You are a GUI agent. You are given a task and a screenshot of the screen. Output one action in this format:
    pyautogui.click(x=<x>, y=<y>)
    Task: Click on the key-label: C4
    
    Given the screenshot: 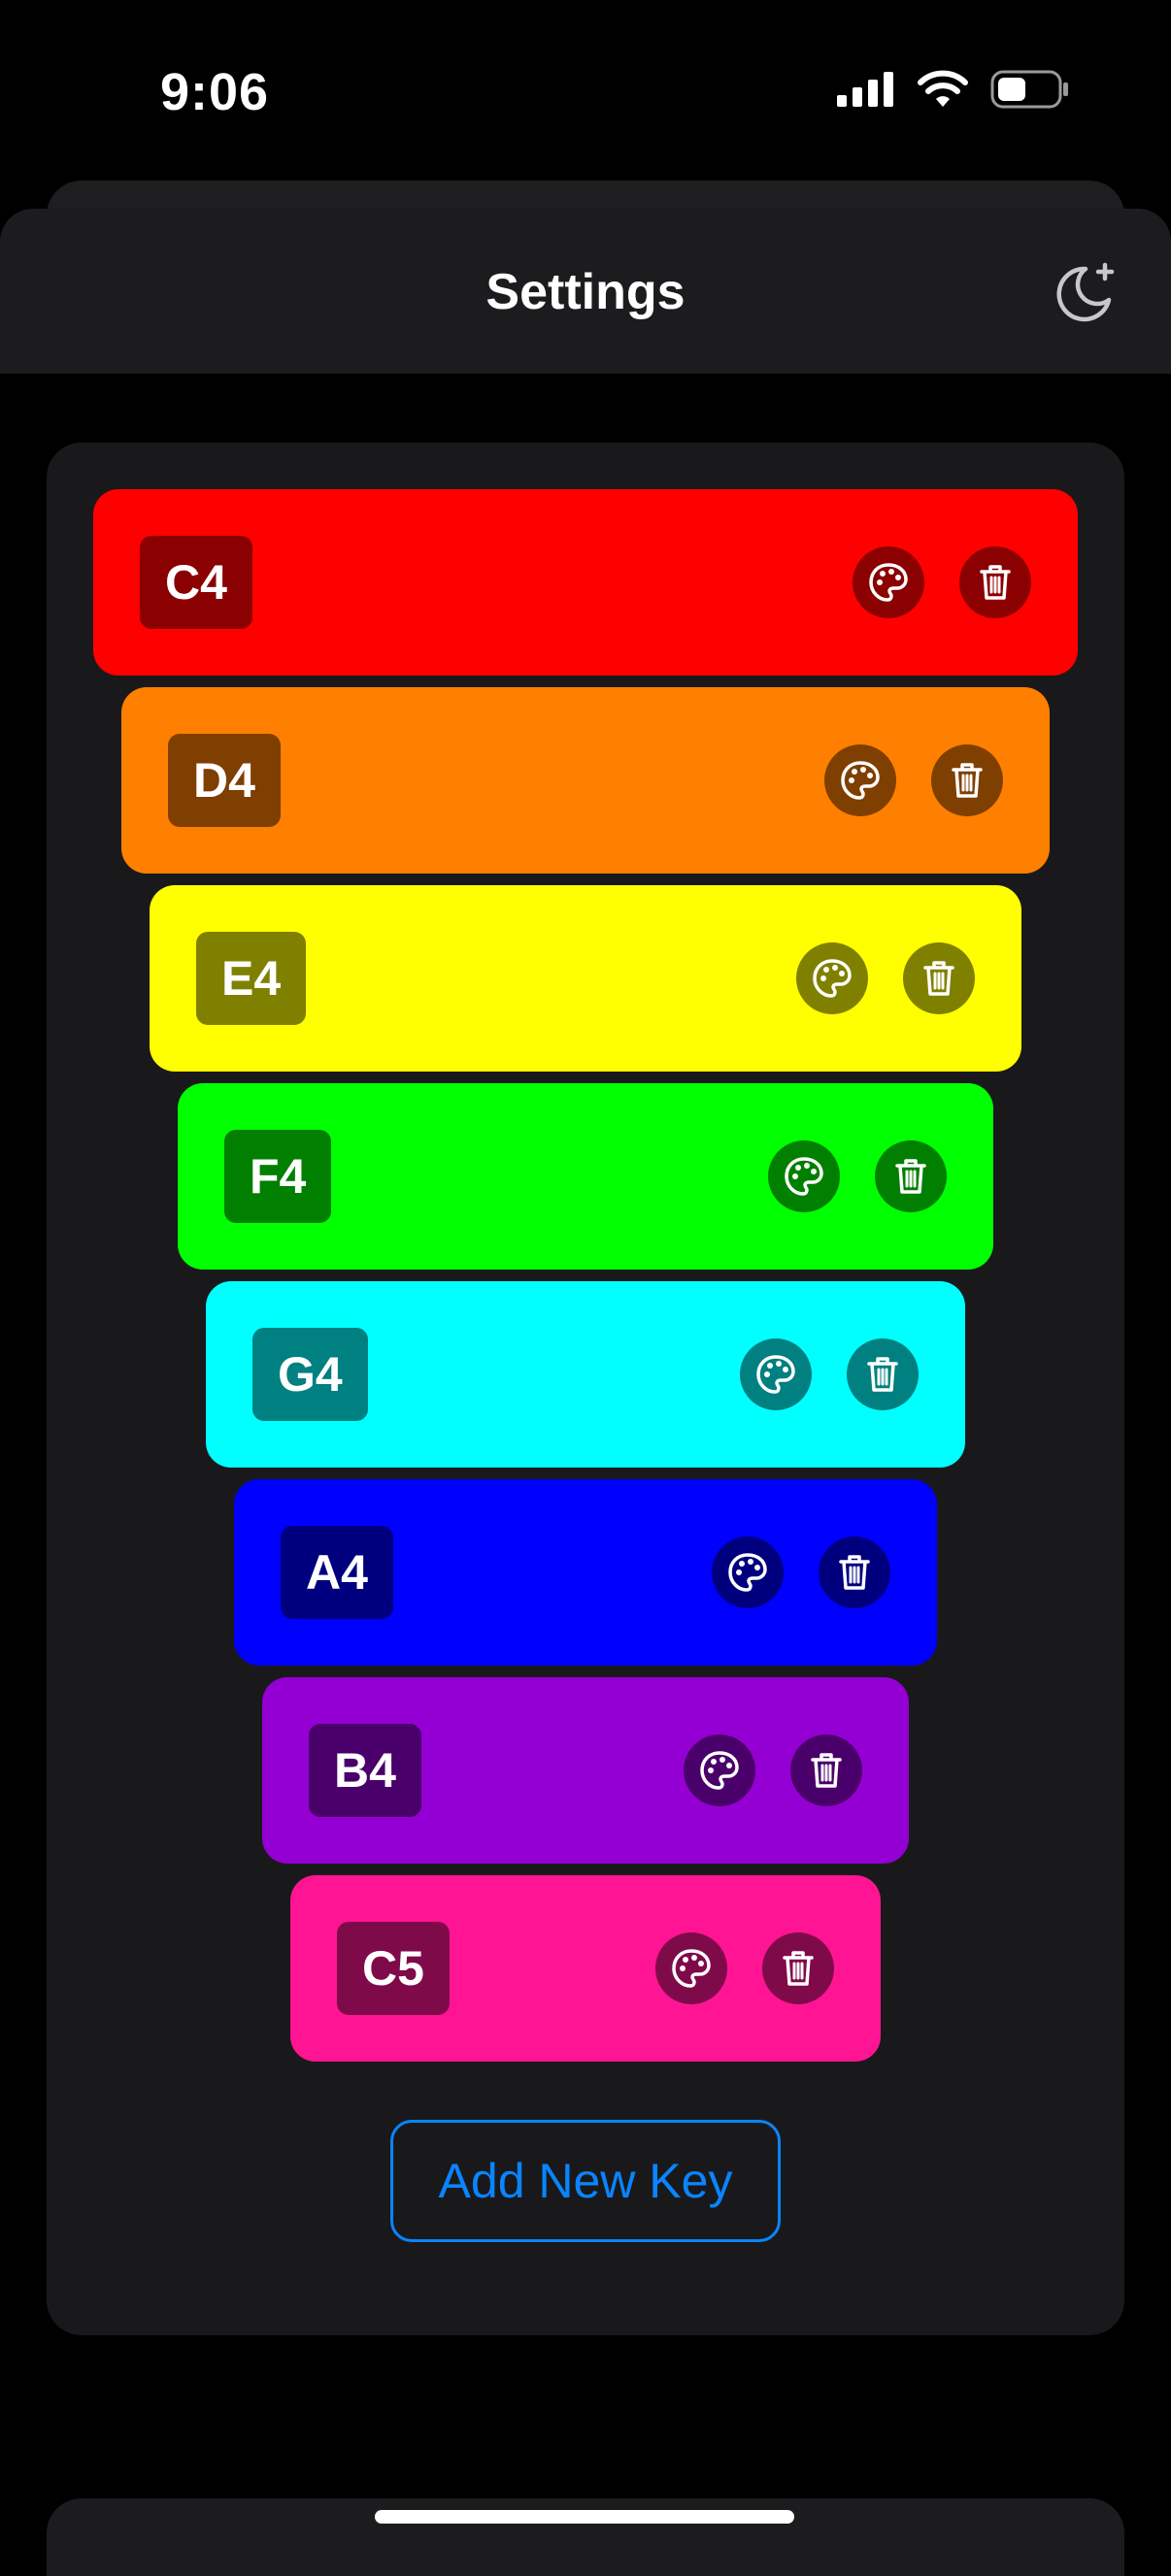 What is the action you would take?
    pyautogui.click(x=196, y=582)
    